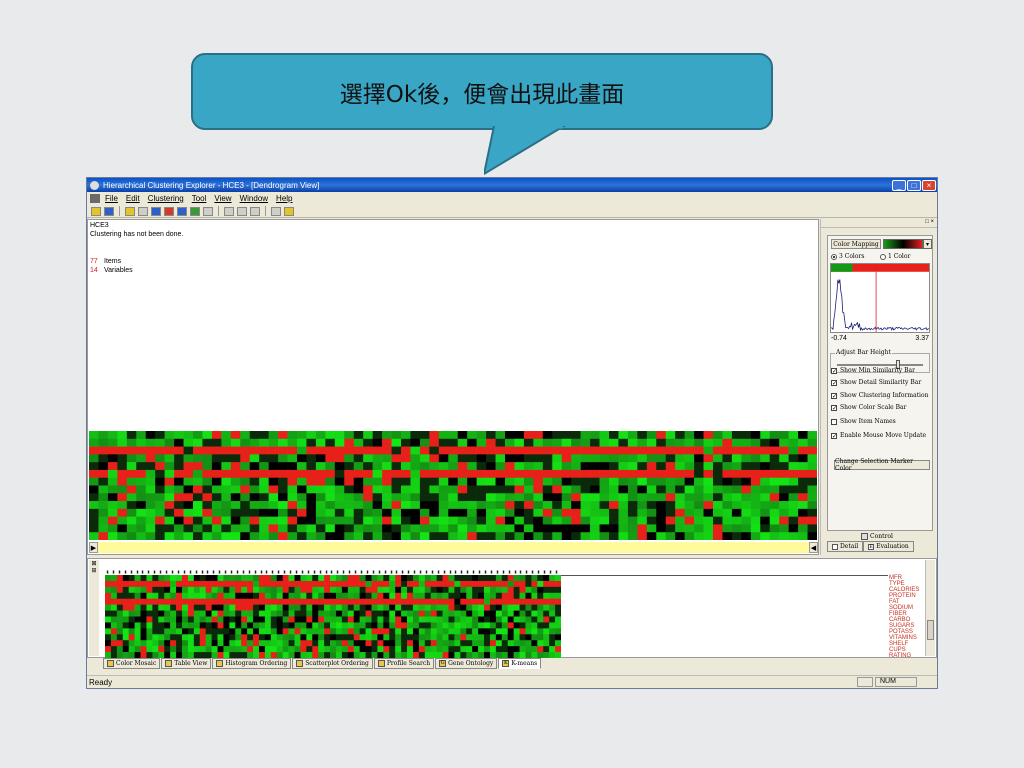 This screenshot has width=1024, height=768. Describe the element at coordinates (888, 546) in the screenshot. I see `tab-evaluation: E Evaluation` at that location.